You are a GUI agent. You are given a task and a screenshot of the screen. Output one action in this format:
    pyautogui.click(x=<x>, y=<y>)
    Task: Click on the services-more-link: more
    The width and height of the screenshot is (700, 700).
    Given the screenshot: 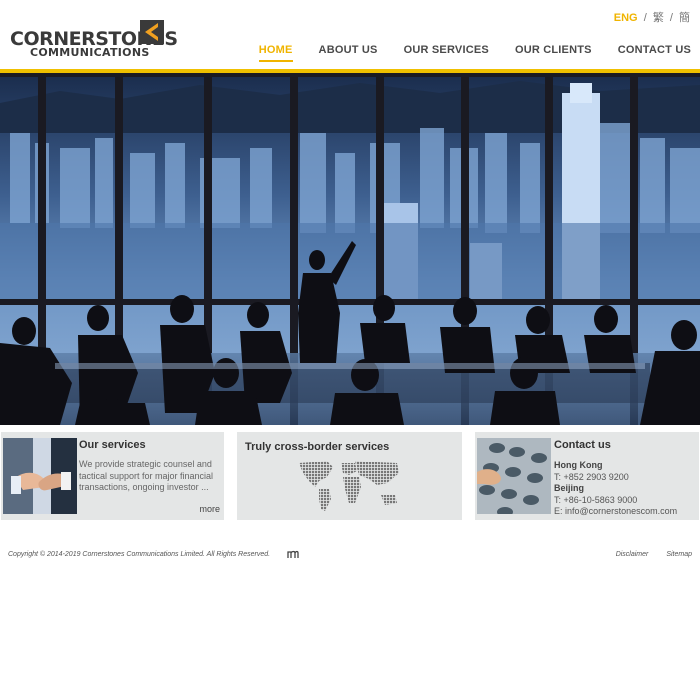 What is the action you would take?
    pyautogui.click(x=209, y=509)
    